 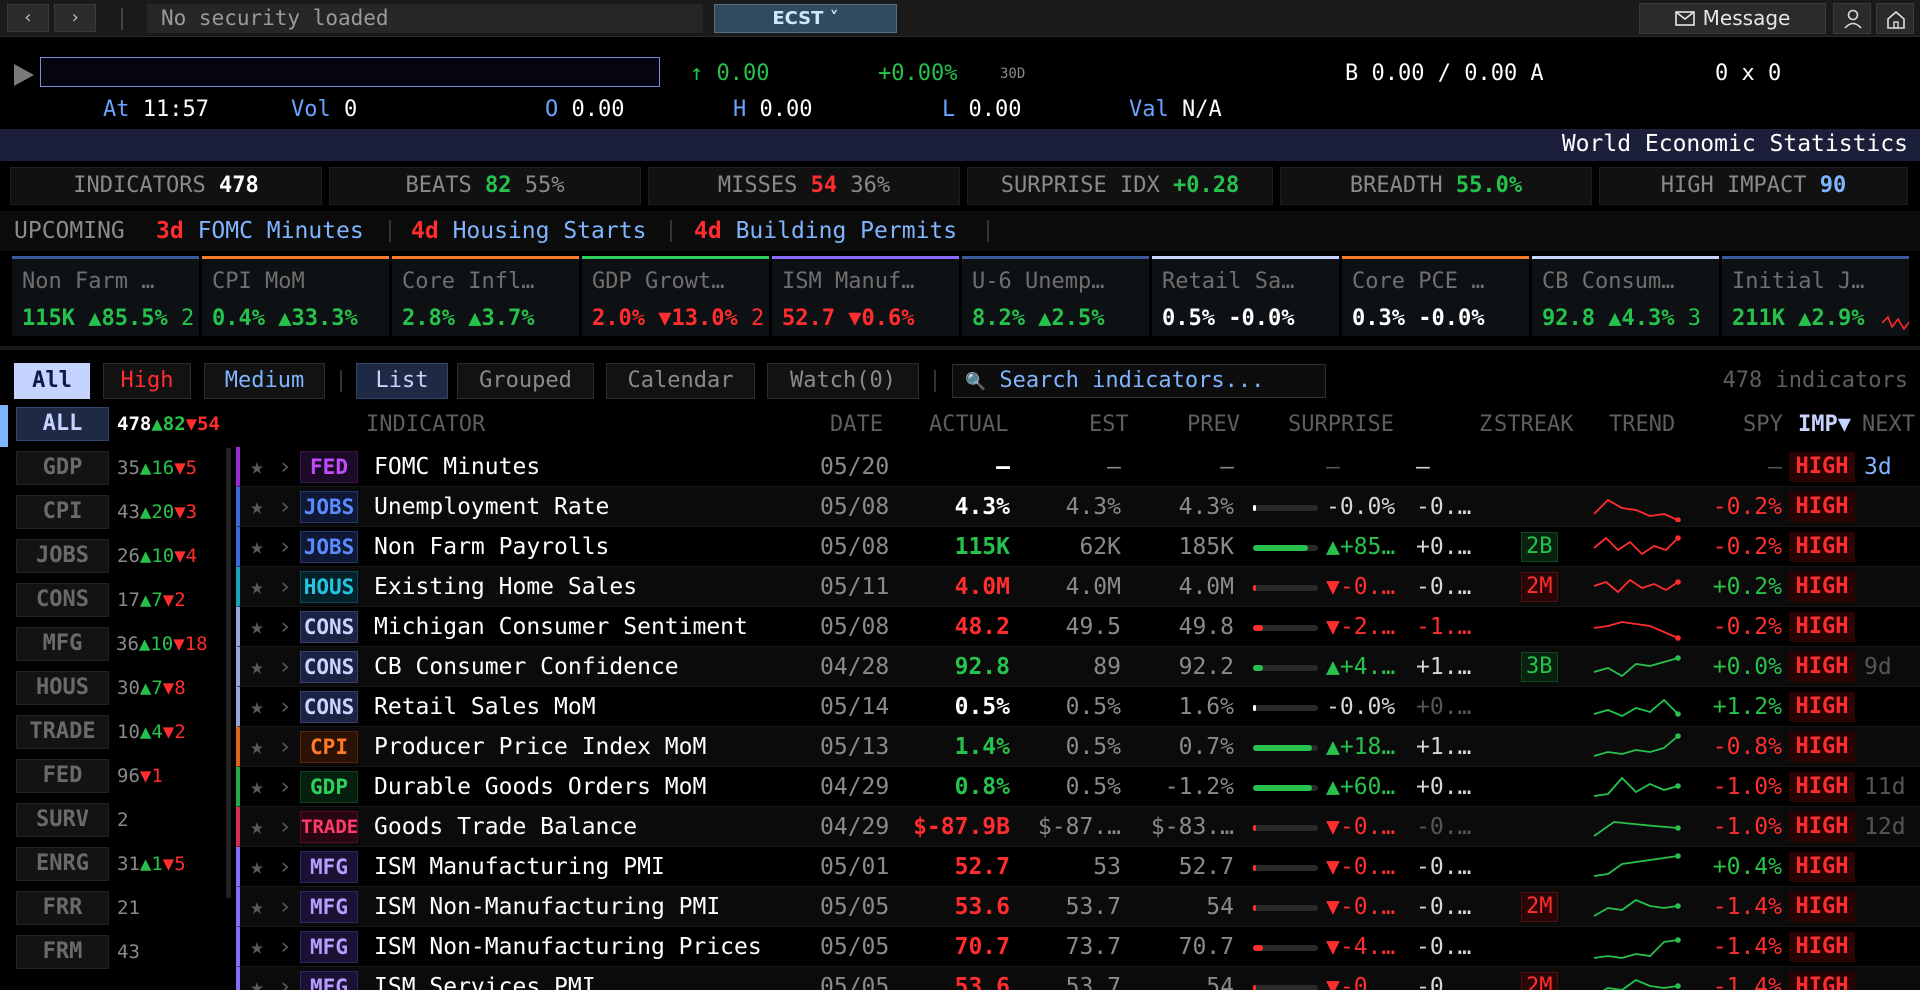 I want to click on table-row: ★ › FED FOMC Minutes 05/20 — — — — — — HIGH 3d, so click(x=1078, y=467).